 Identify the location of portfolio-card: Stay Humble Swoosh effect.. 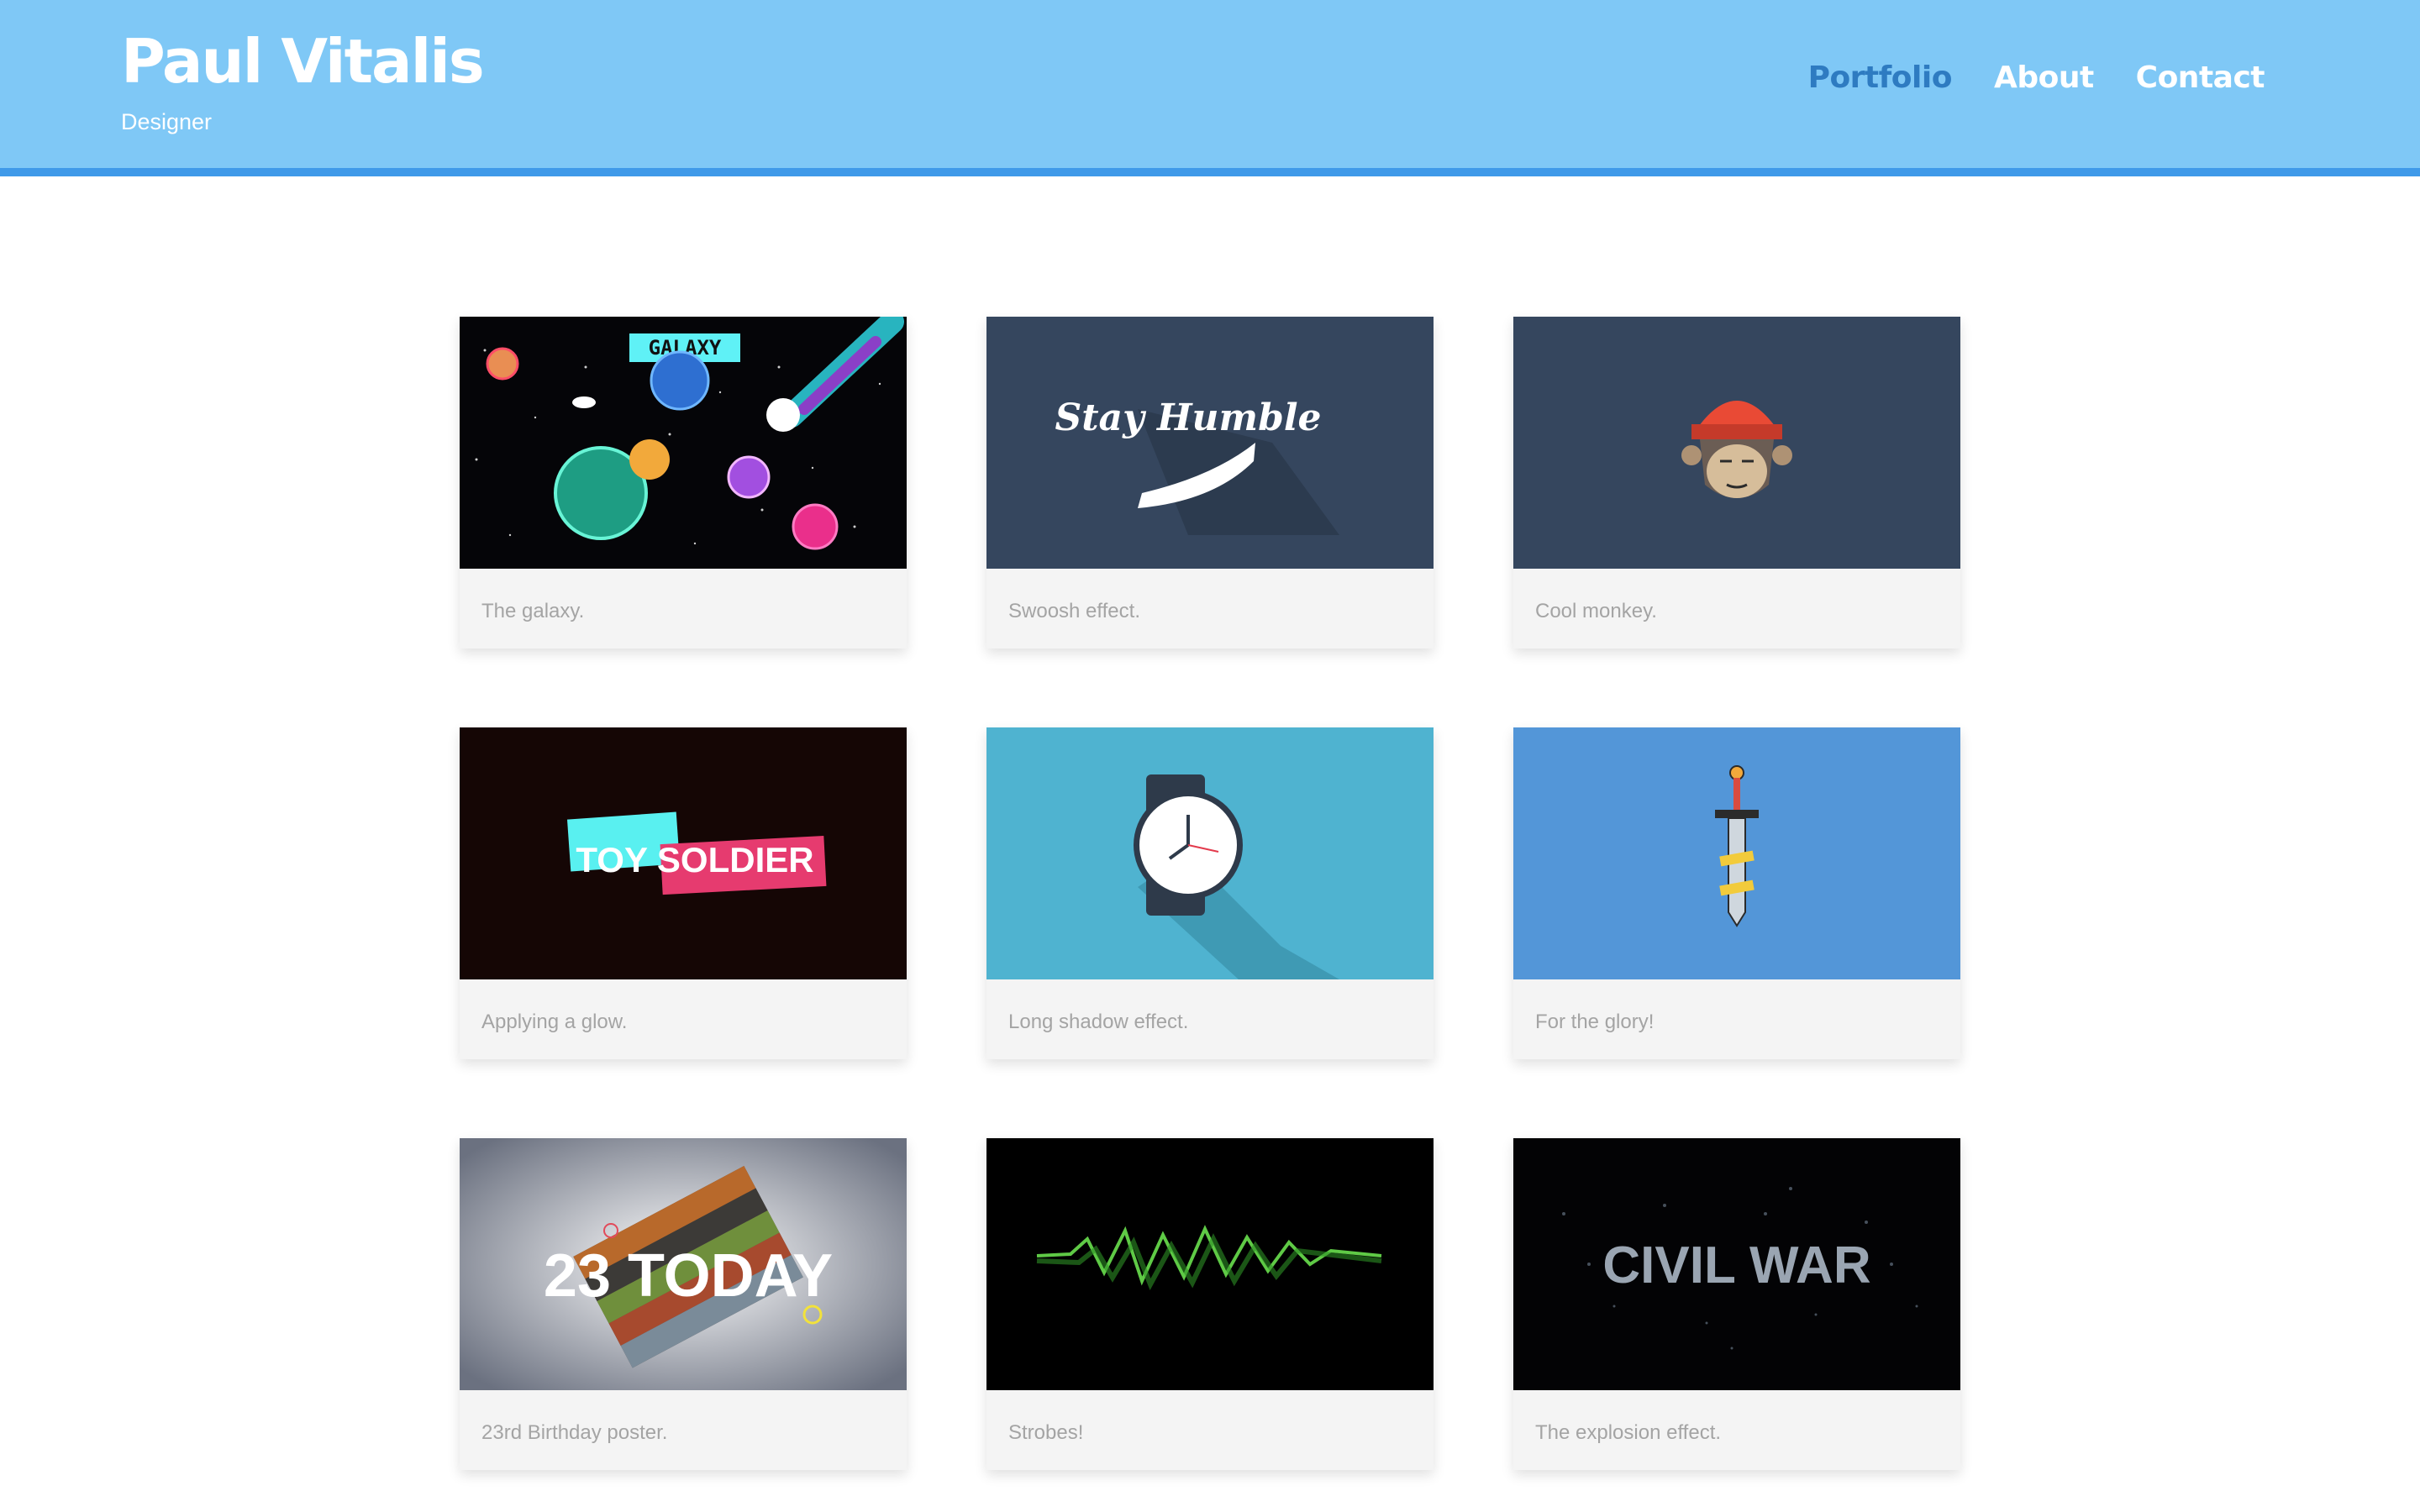
(1210, 482).